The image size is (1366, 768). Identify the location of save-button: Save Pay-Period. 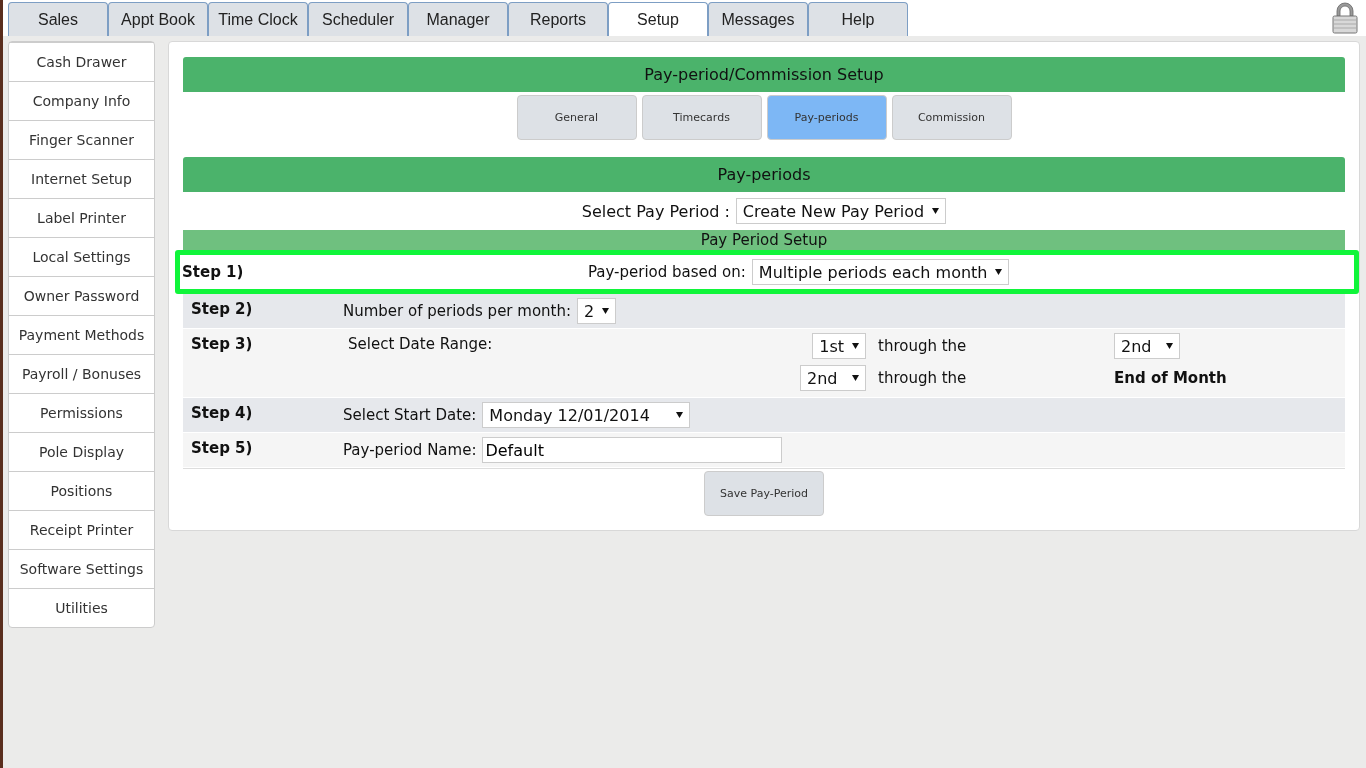
(764, 493).